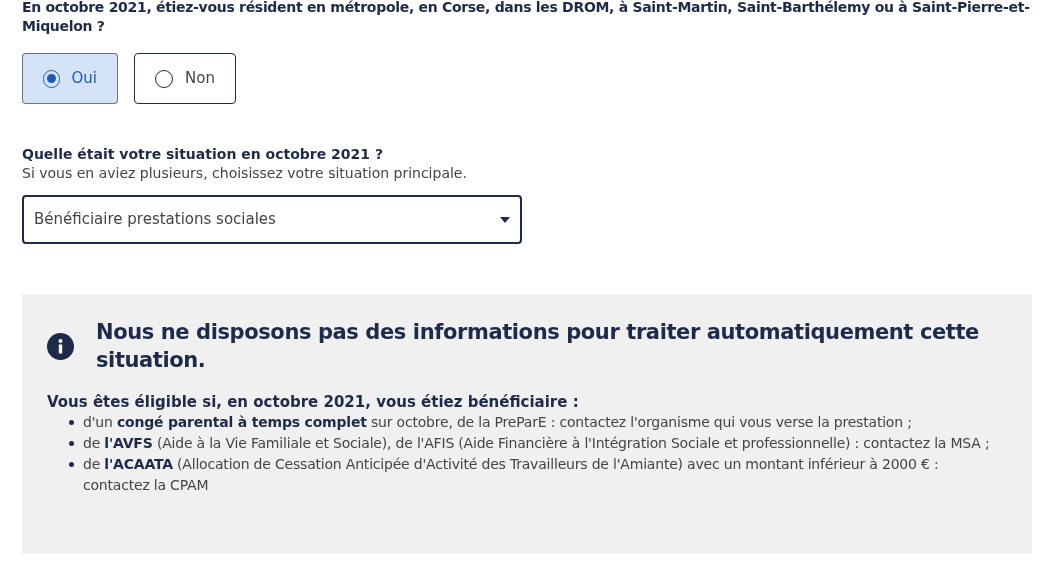  Describe the element at coordinates (313, 402) in the screenshot. I see `notice-intro: Vous êtes éligible si, en octobre 2021, vous étiez bénéficiaire :` at that location.